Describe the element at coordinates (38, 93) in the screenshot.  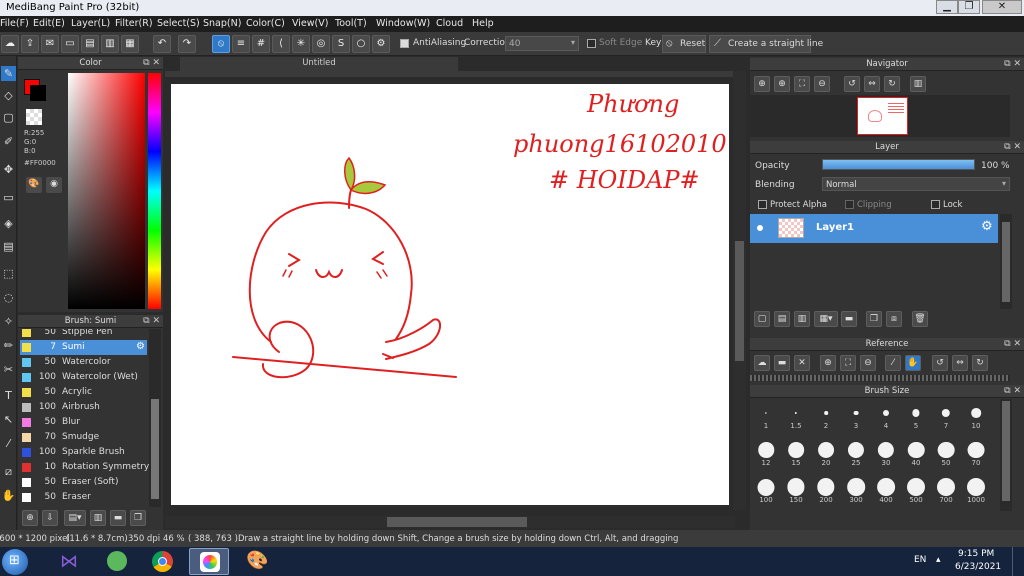
I see `secondary-color-swatch` at that location.